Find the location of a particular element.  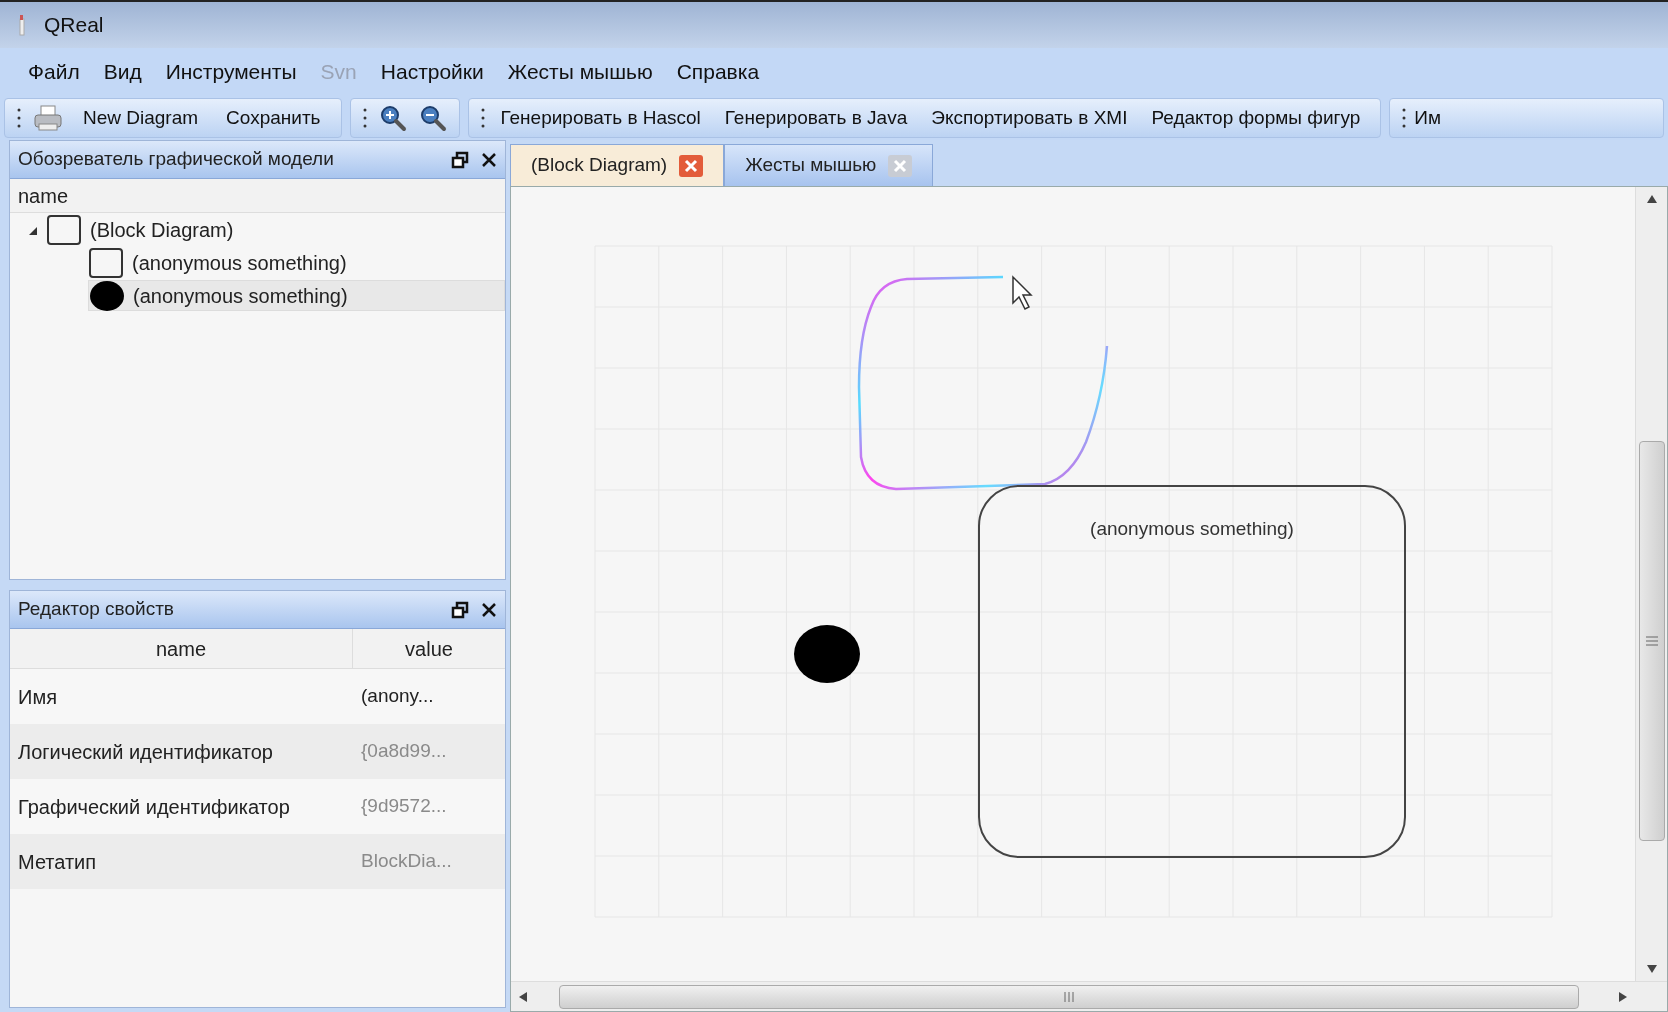

circle-node is located at coordinates (827, 654).